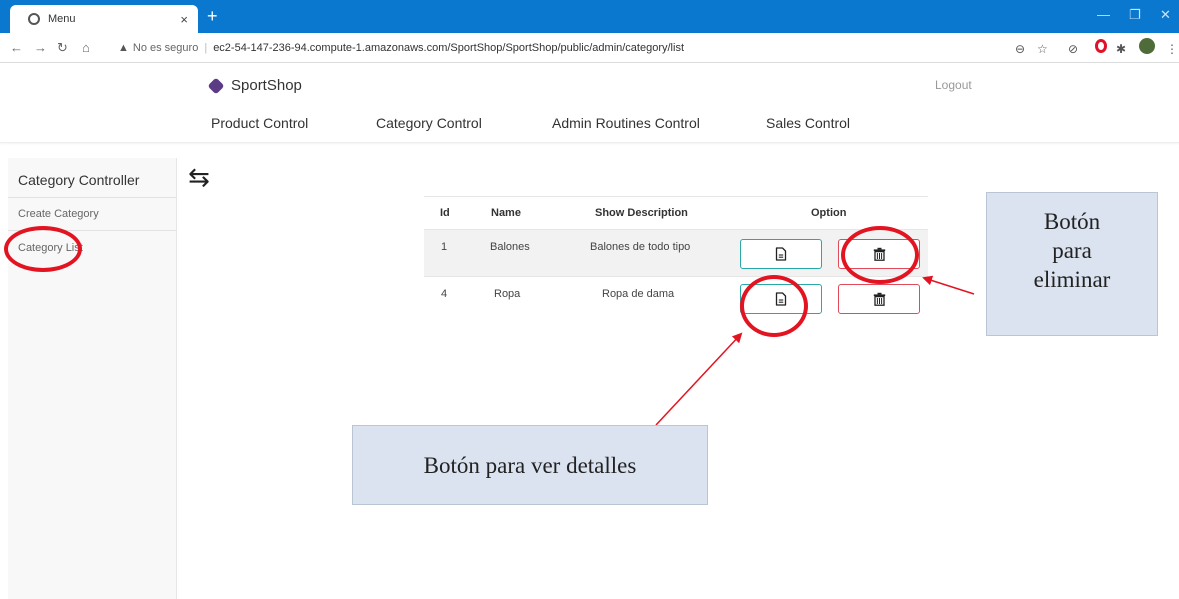 This screenshot has height=599, width=1179. Describe the element at coordinates (1165, 15) in the screenshot. I see `window-close-icon: ✕` at that location.